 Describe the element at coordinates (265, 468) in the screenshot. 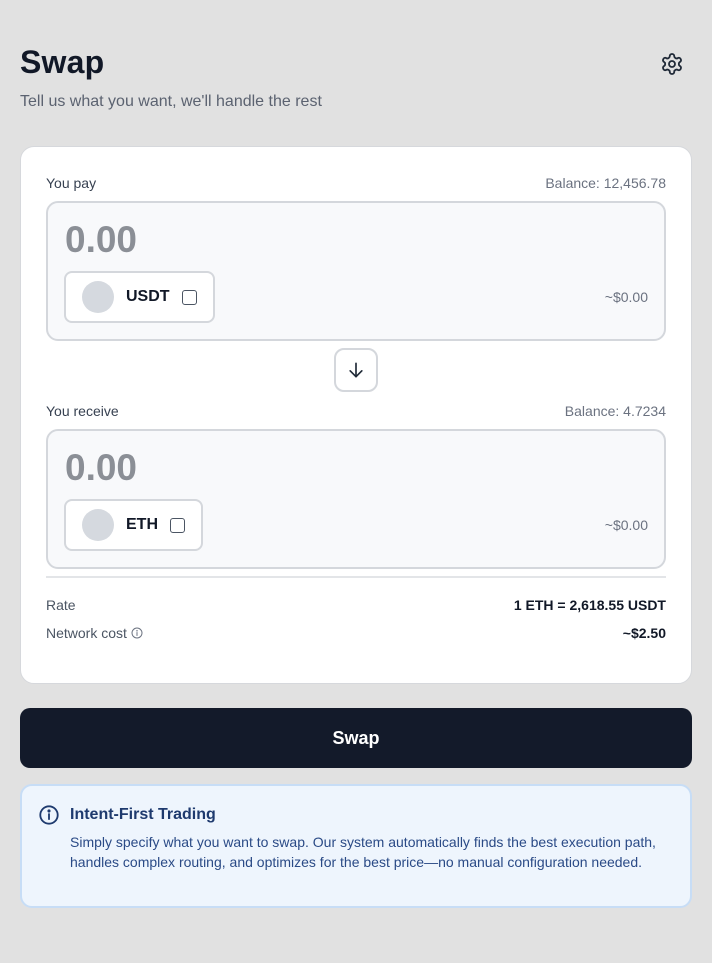

I see `receive-amount-input` at that location.